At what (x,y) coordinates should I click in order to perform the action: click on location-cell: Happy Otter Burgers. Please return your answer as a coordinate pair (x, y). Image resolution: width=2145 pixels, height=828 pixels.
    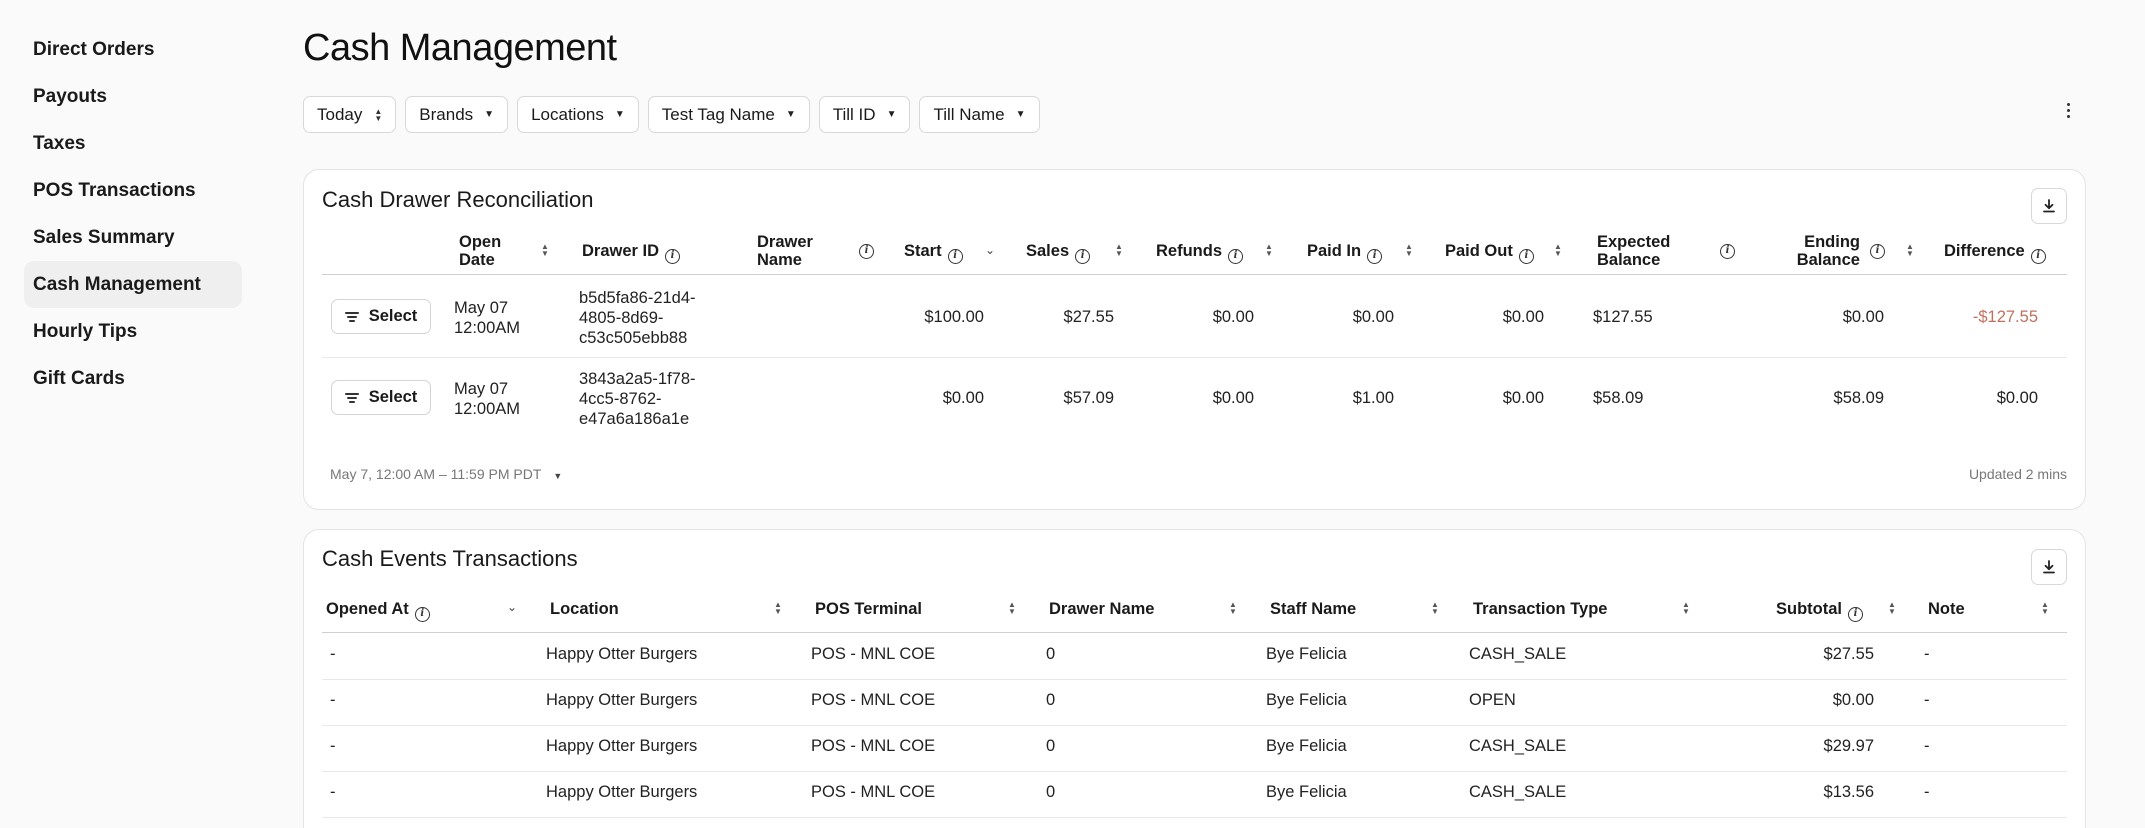
    Looking at the image, I should click on (622, 654).